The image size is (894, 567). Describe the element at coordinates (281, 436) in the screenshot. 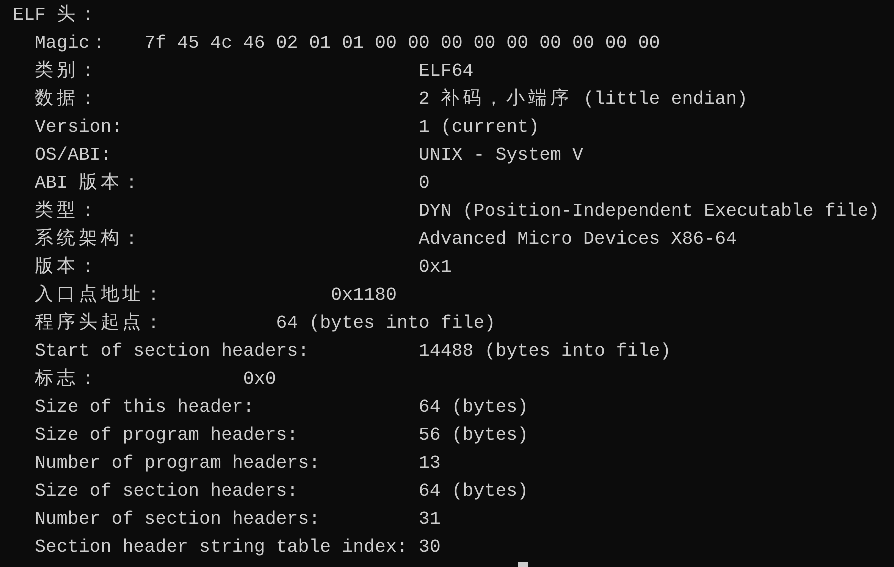

I see `terminal-line: Size of program headers: 56 (bytes)` at that location.